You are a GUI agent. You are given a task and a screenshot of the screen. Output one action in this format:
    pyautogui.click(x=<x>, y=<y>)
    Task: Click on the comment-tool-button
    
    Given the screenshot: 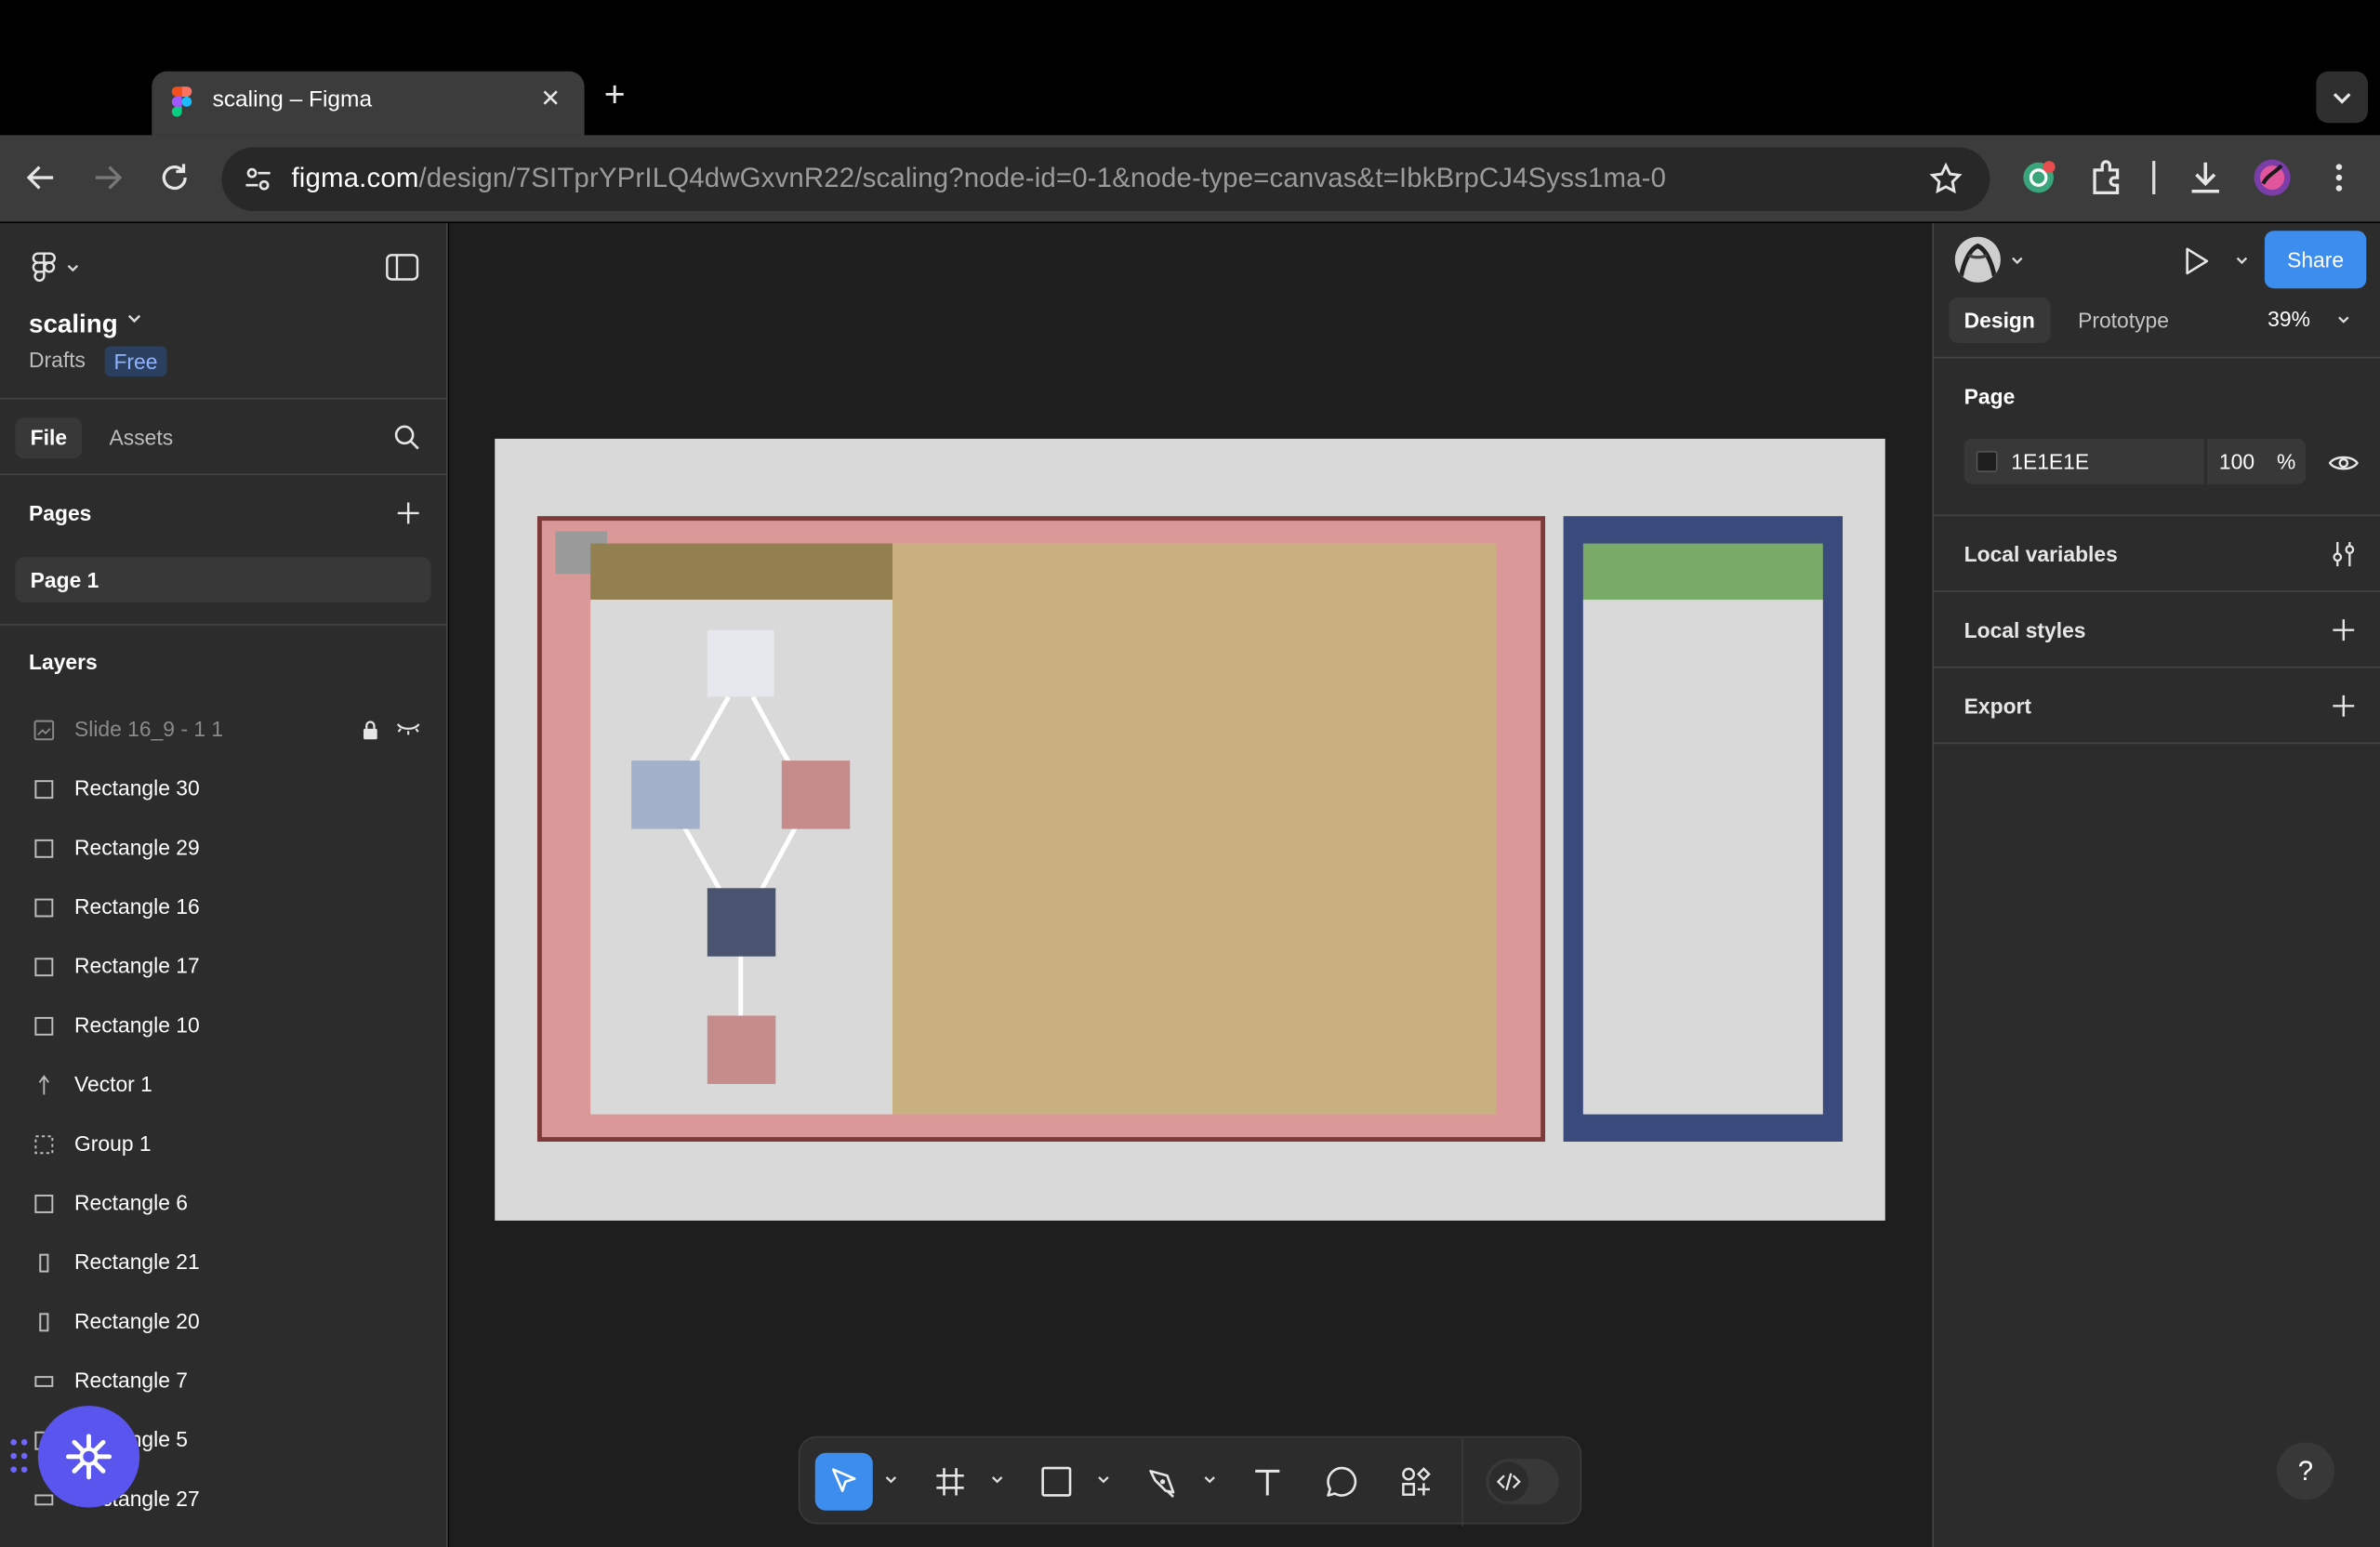 What is the action you would take?
    pyautogui.click(x=1341, y=1482)
    